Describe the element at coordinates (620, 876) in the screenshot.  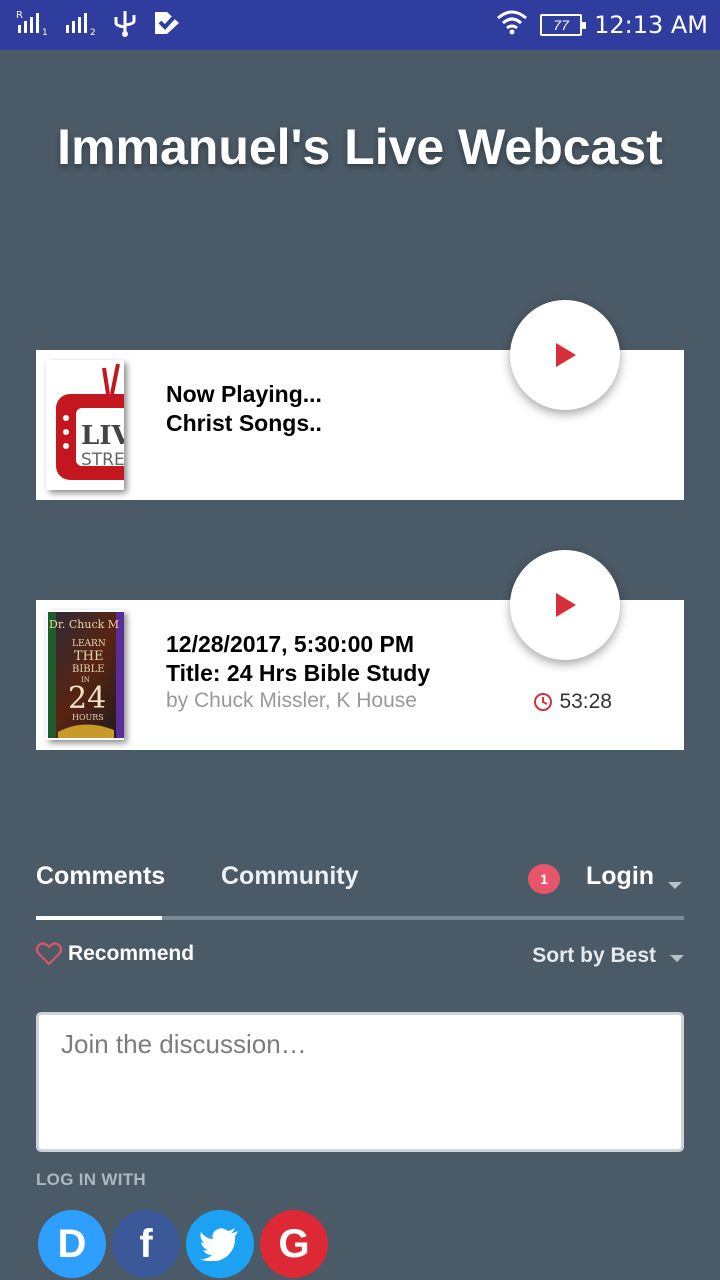
I see `login-button: Login` at that location.